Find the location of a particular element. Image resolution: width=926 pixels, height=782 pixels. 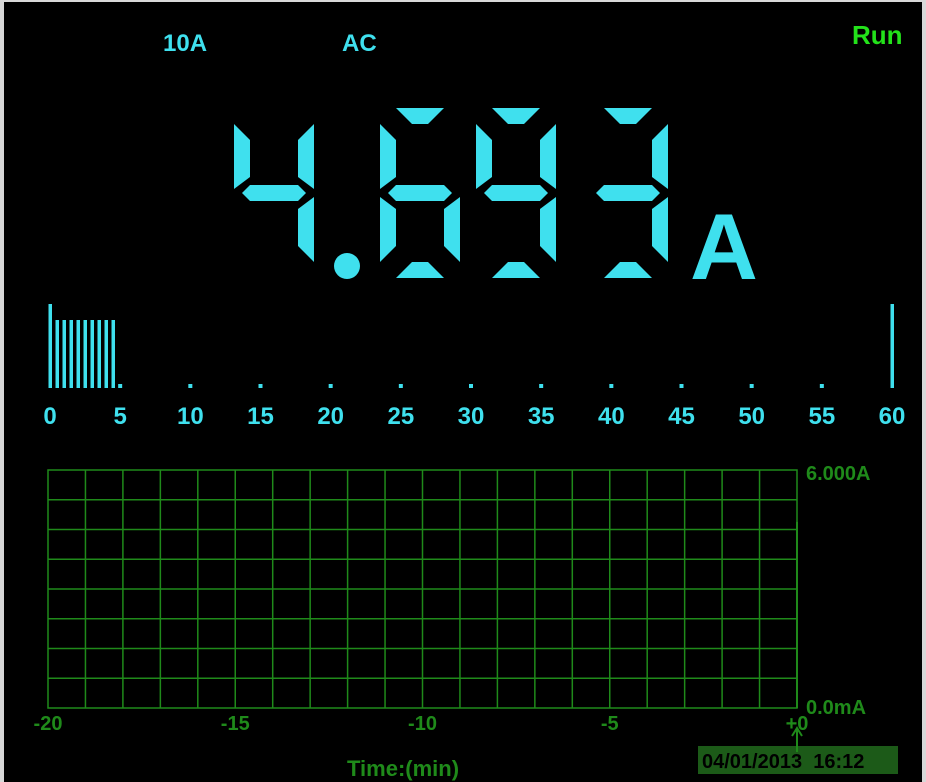

x-tick-label: -5 is located at coordinates (610, 724).